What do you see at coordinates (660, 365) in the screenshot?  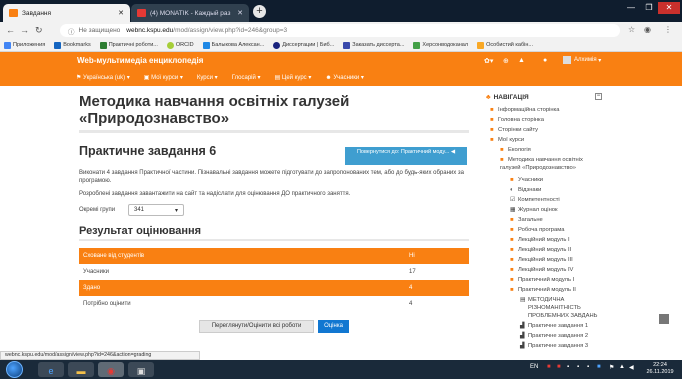 I see `time: 22:24` at bounding box center [660, 365].